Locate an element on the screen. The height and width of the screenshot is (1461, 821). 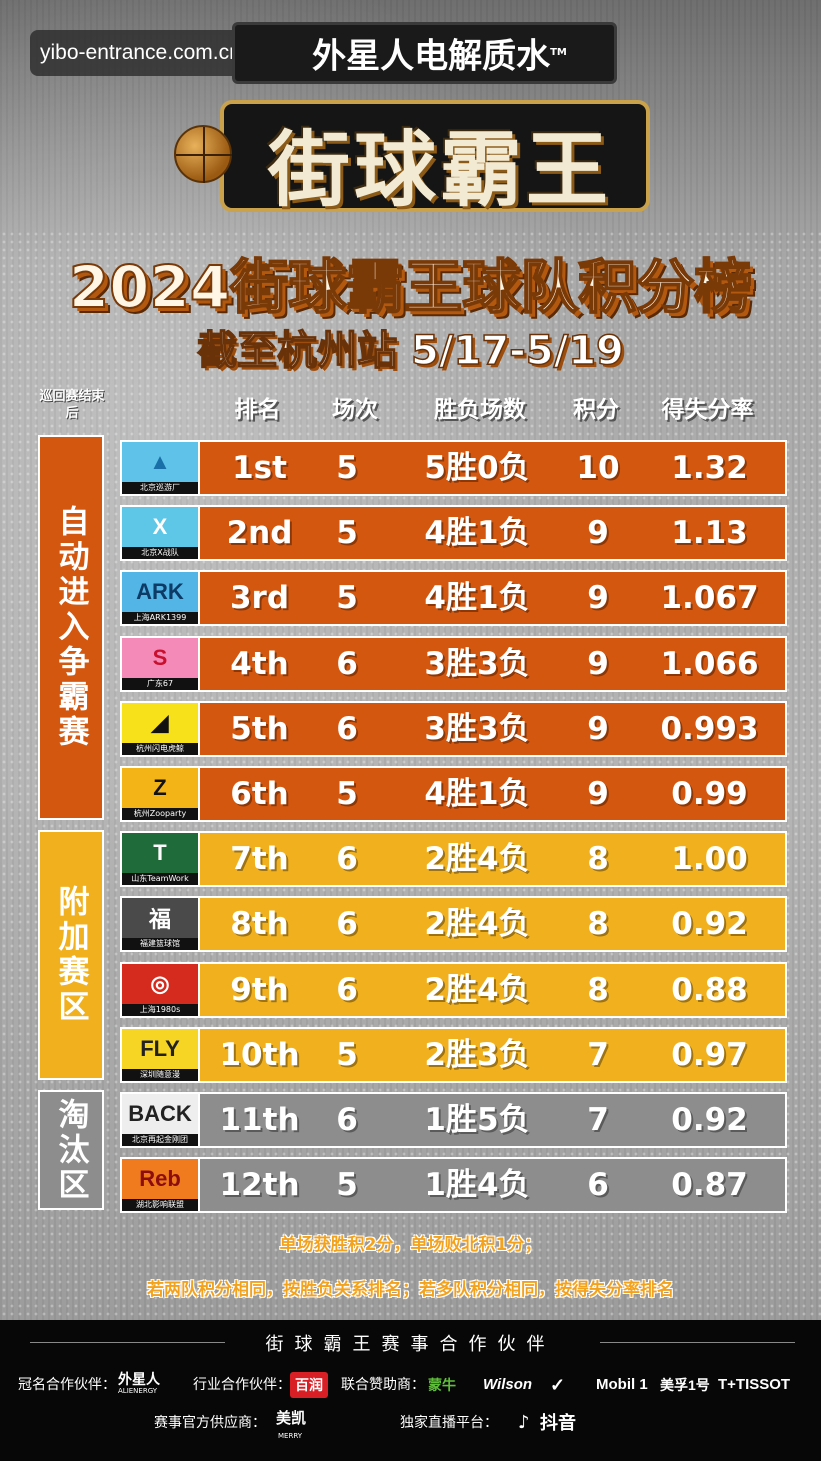
team-badge: X 北京X战队 is located at coordinates (161, 533).